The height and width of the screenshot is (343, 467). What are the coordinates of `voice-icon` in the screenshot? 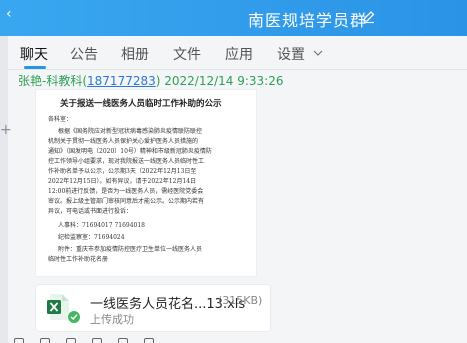 It's located at (123, 340).